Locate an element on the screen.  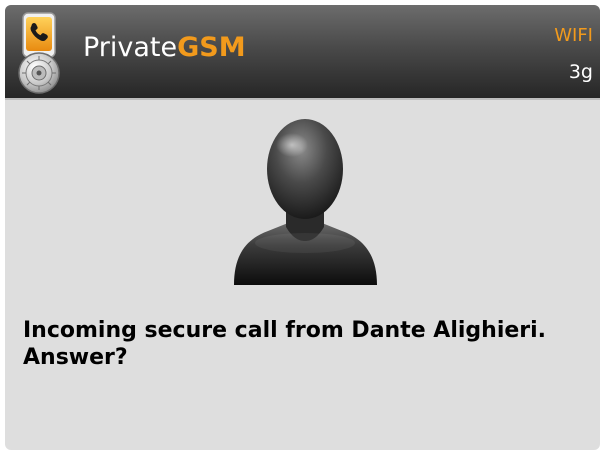
app-title-prefix: Private is located at coordinates (130, 47).